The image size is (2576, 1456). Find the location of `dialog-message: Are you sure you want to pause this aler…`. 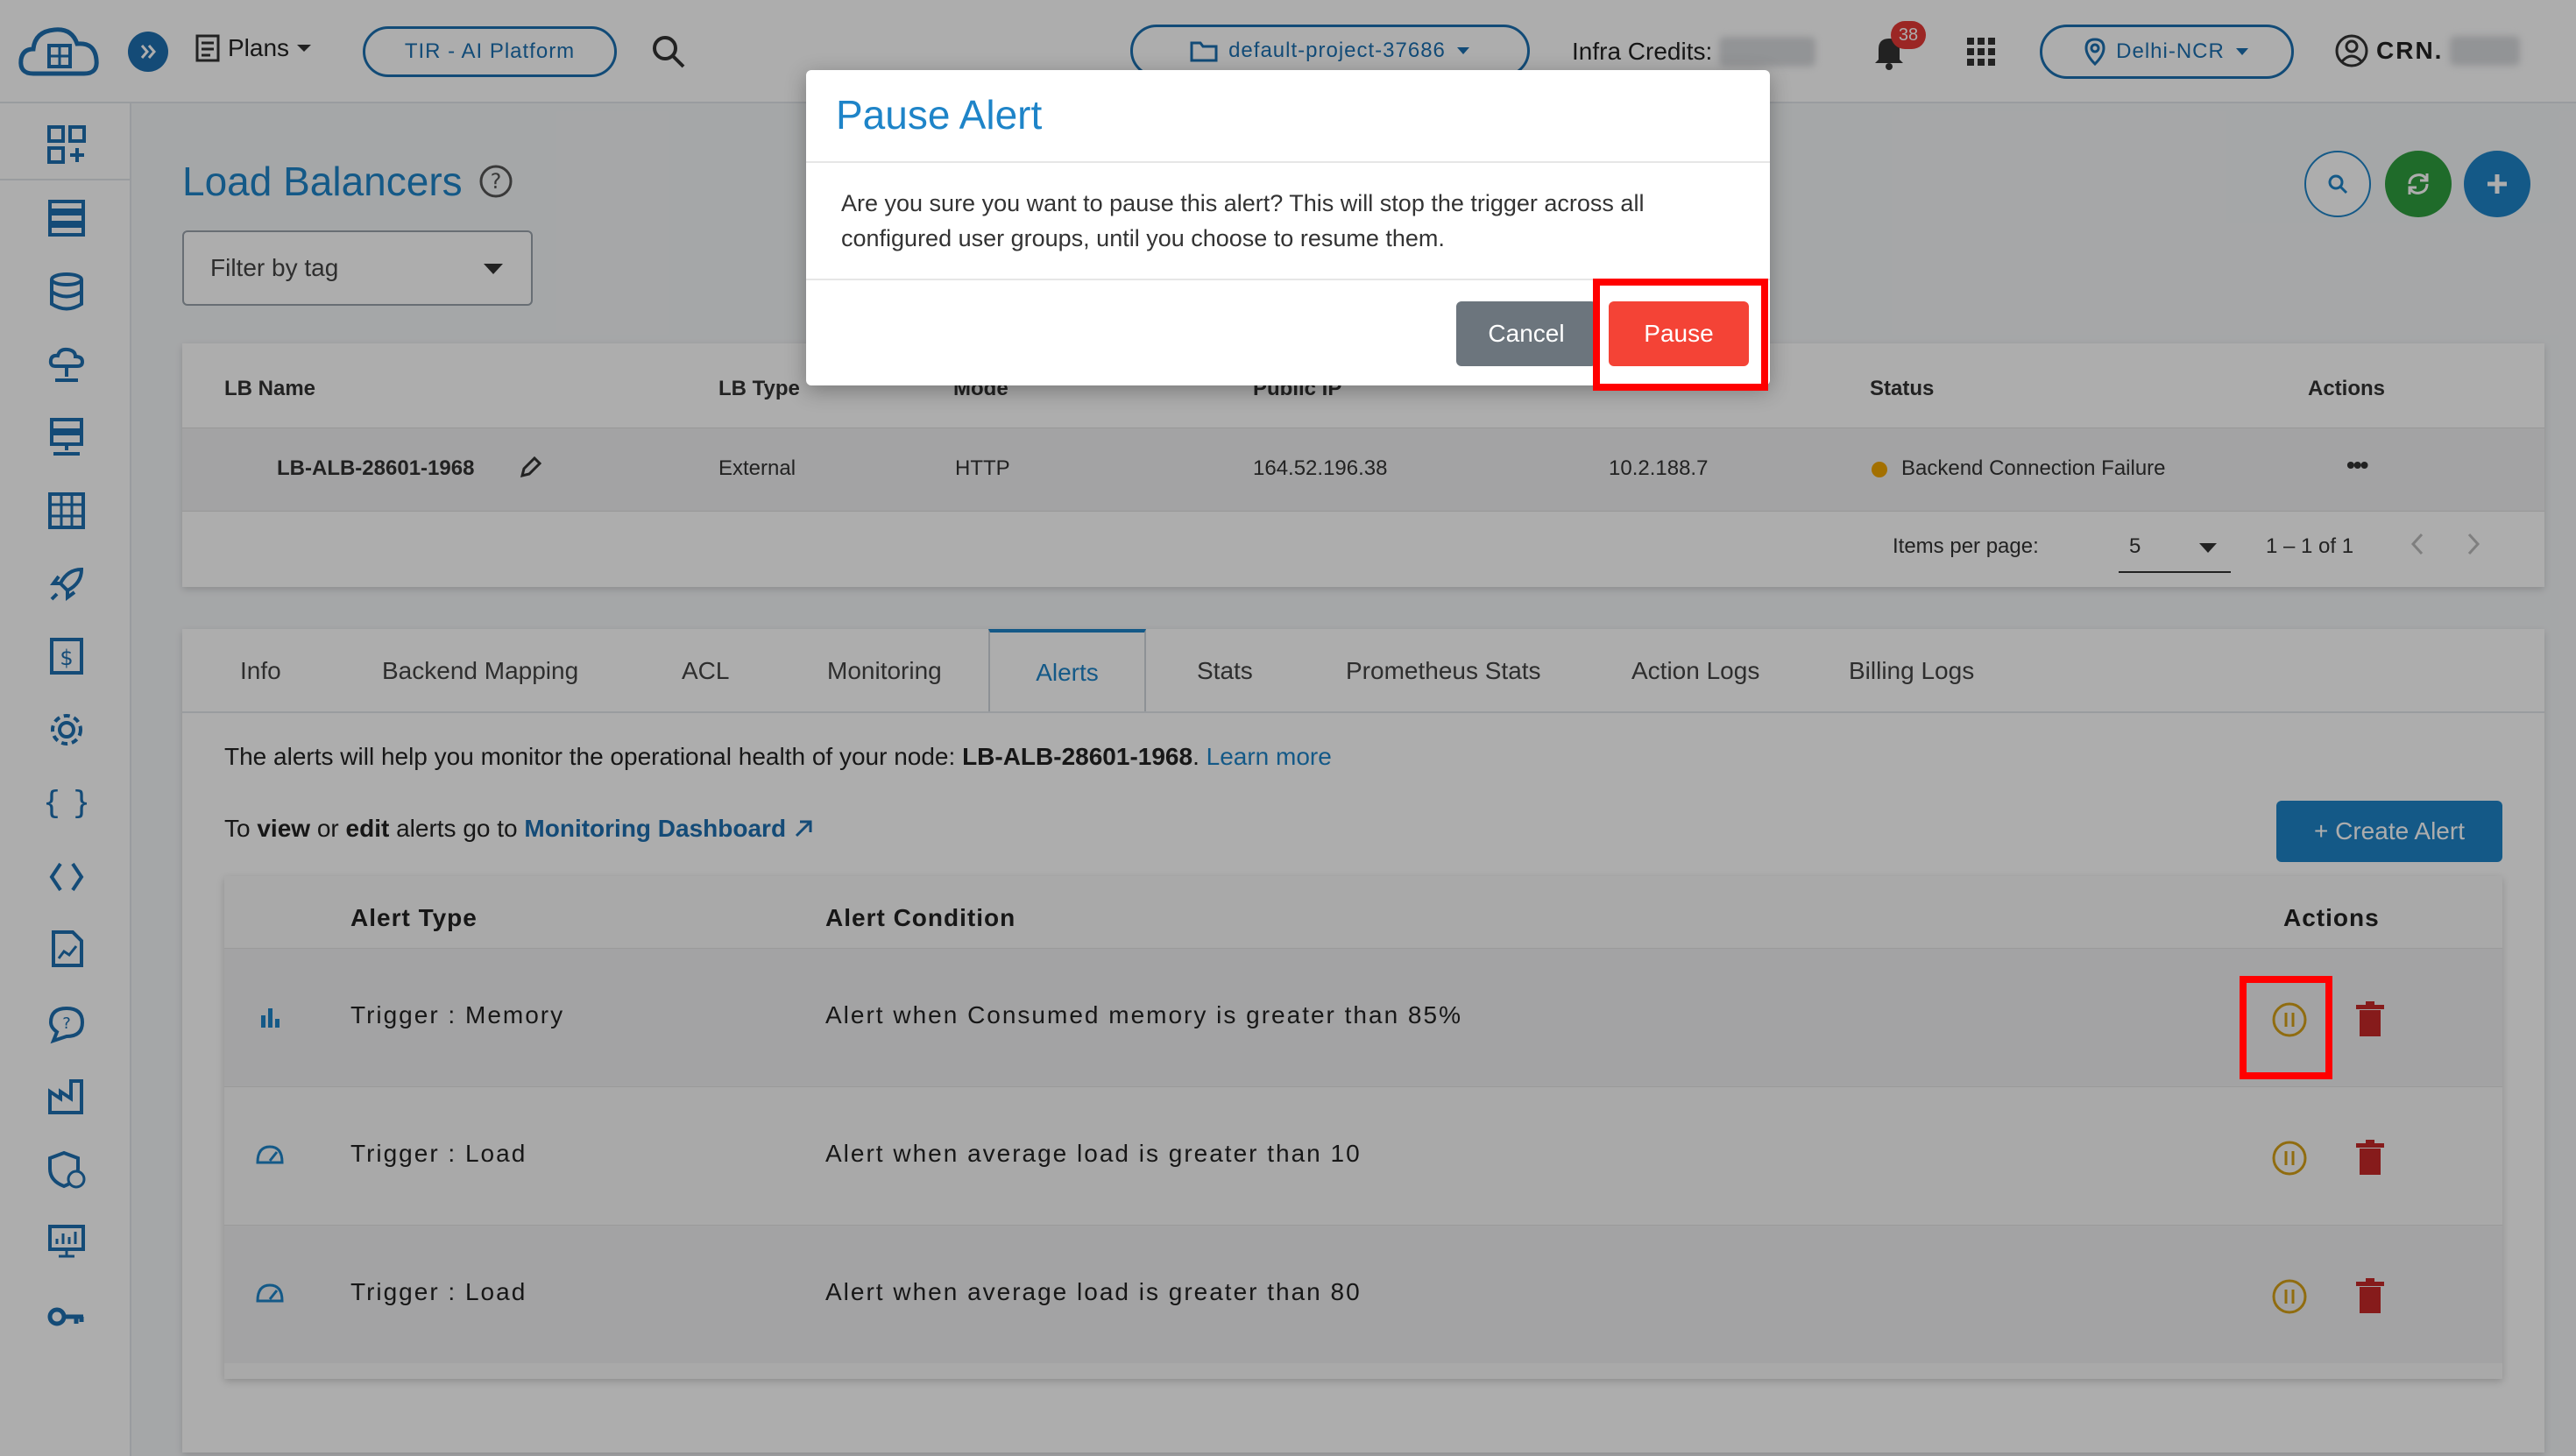

dialog-message: Are you sure you want to pause this aler… is located at coordinates (1243, 220).